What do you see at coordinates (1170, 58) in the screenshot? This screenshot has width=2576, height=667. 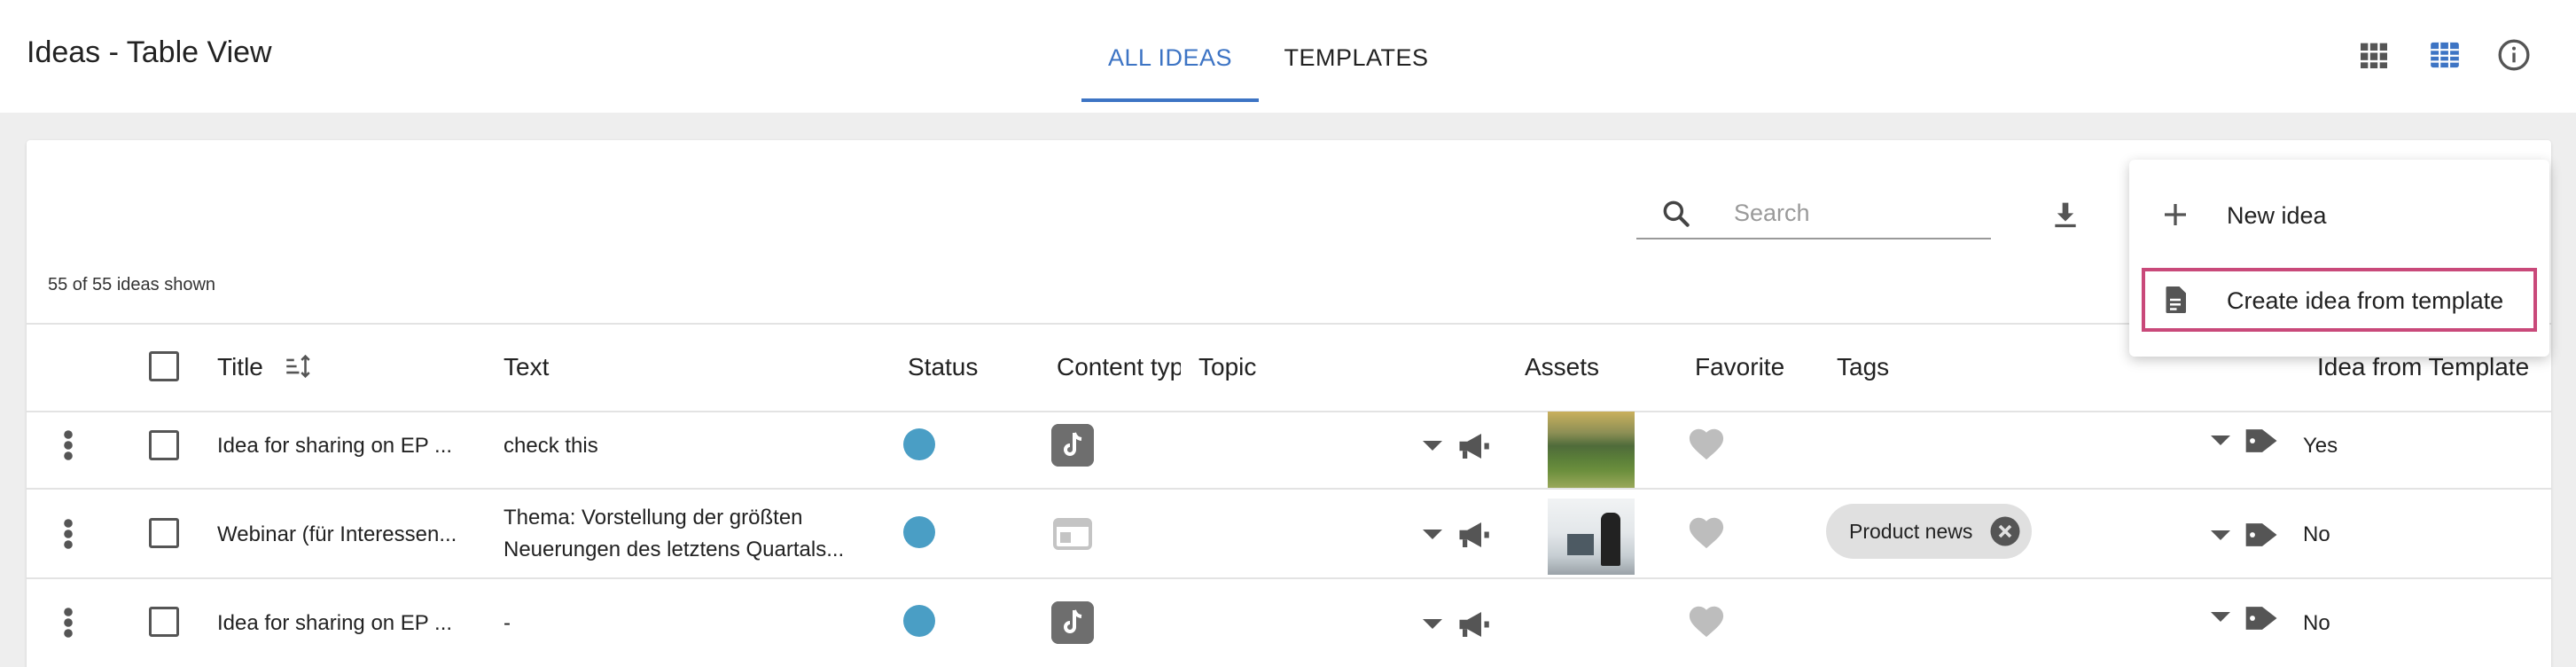 I see `tab-all-ideas: ALL IDEAS` at bounding box center [1170, 58].